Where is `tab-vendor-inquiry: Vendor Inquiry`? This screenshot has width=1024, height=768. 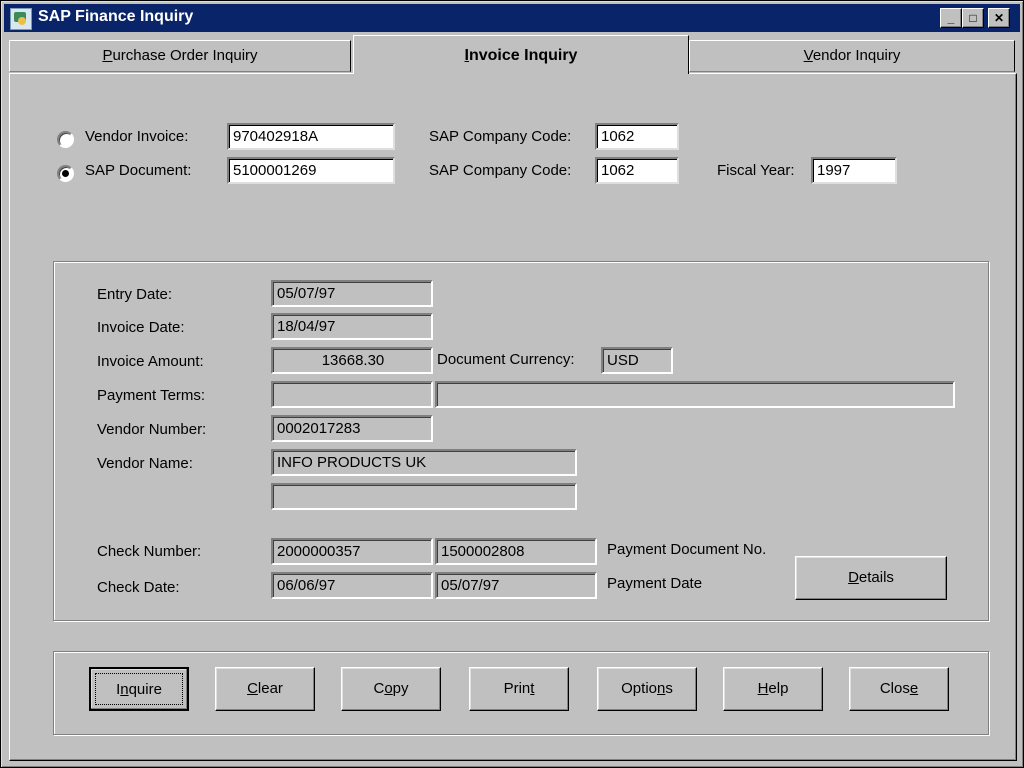 tab-vendor-inquiry: Vendor Inquiry is located at coordinates (852, 56).